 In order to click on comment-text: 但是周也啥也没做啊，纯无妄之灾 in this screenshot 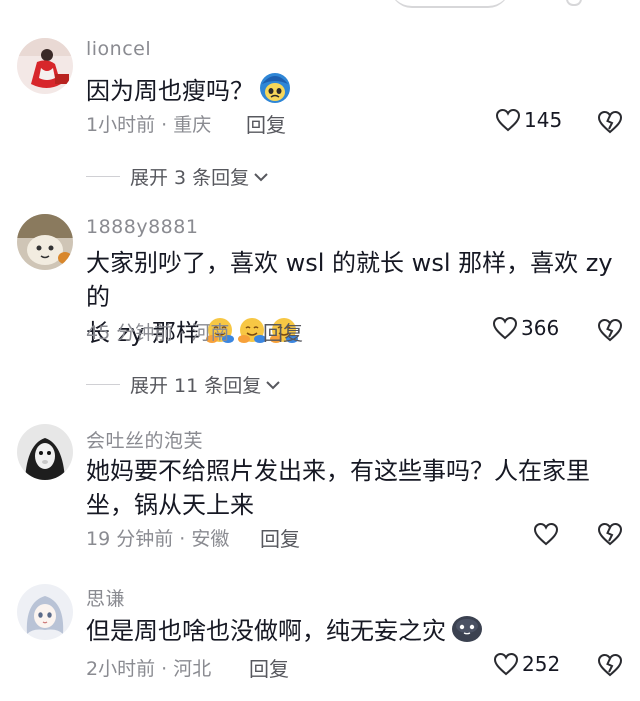, I will do `click(351, 632)`.